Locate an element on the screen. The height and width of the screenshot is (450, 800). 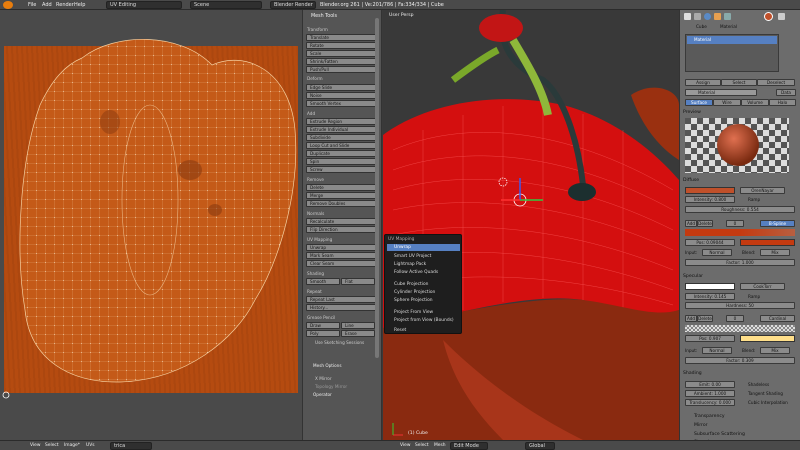
menu-item-project-from-view-bounds: Project from View (Bounds) is located at coordinates (424, 320).